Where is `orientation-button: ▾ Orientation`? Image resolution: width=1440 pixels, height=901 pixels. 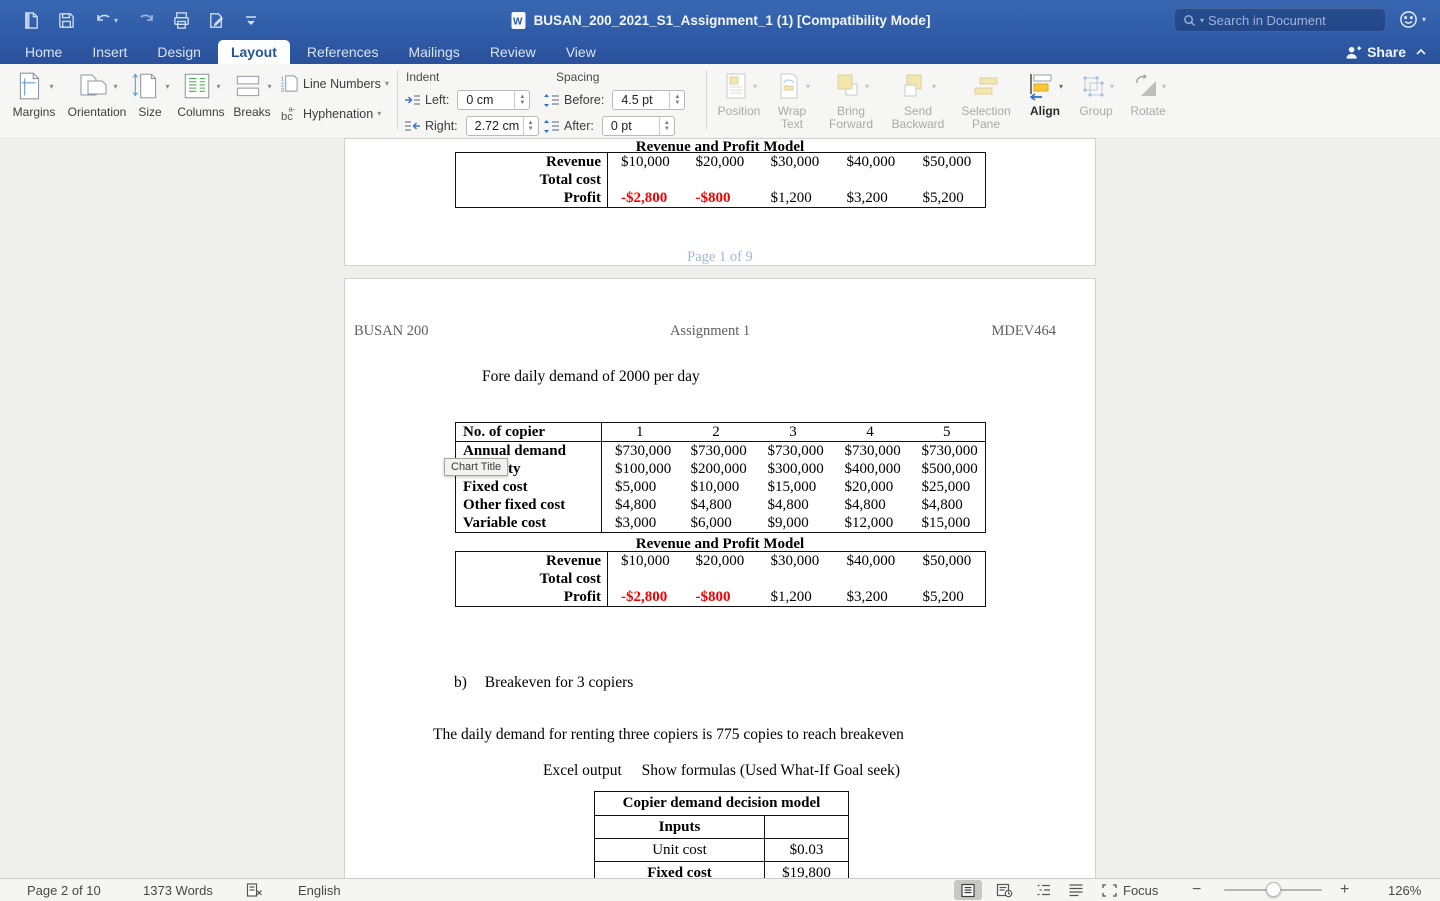
orientation-button: ▾ Orientation is located at coordinates (97, 93).